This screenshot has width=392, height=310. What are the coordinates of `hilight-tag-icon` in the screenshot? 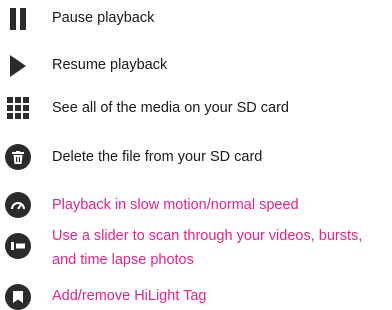 It's located at (18, 297).